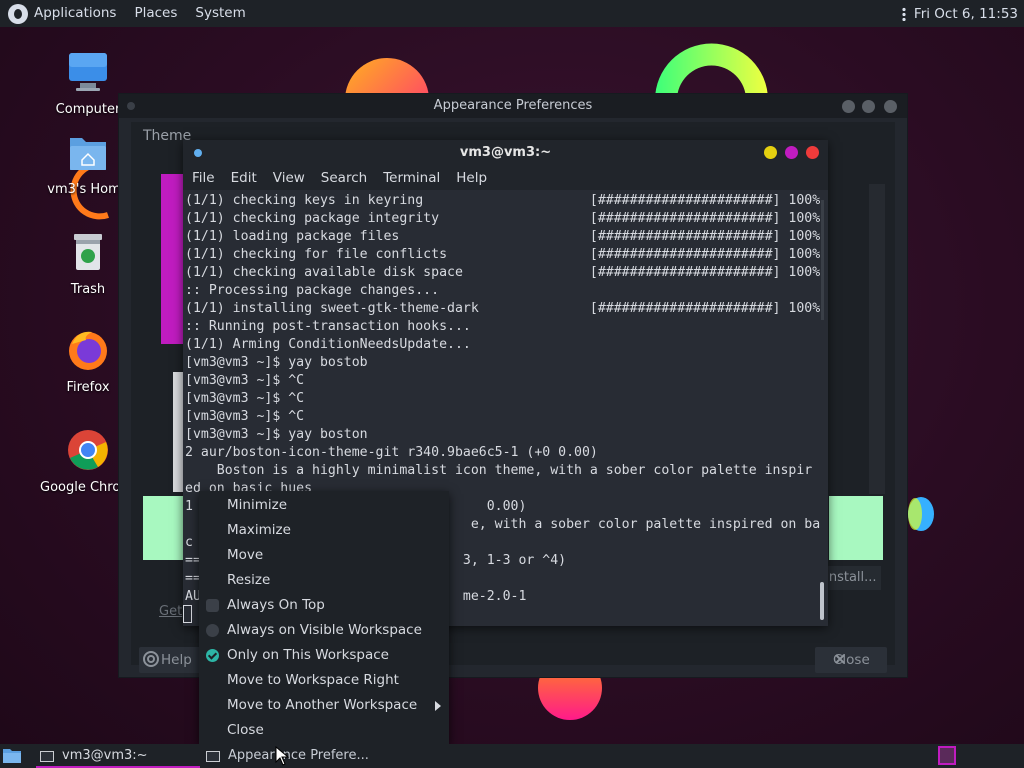  What do you see at coordinates (947, 755) in the screenshot?
I see `workspace-switcher` at bounding box center [947, 755].